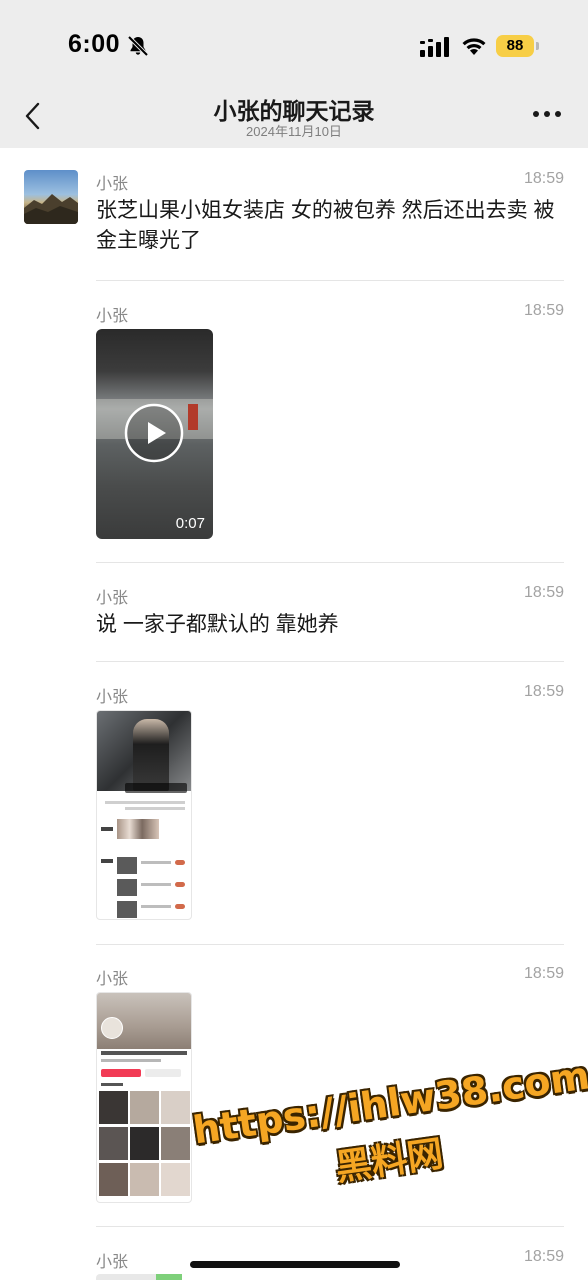  I want to click on photo-peek-accent, so click(169, 1277).